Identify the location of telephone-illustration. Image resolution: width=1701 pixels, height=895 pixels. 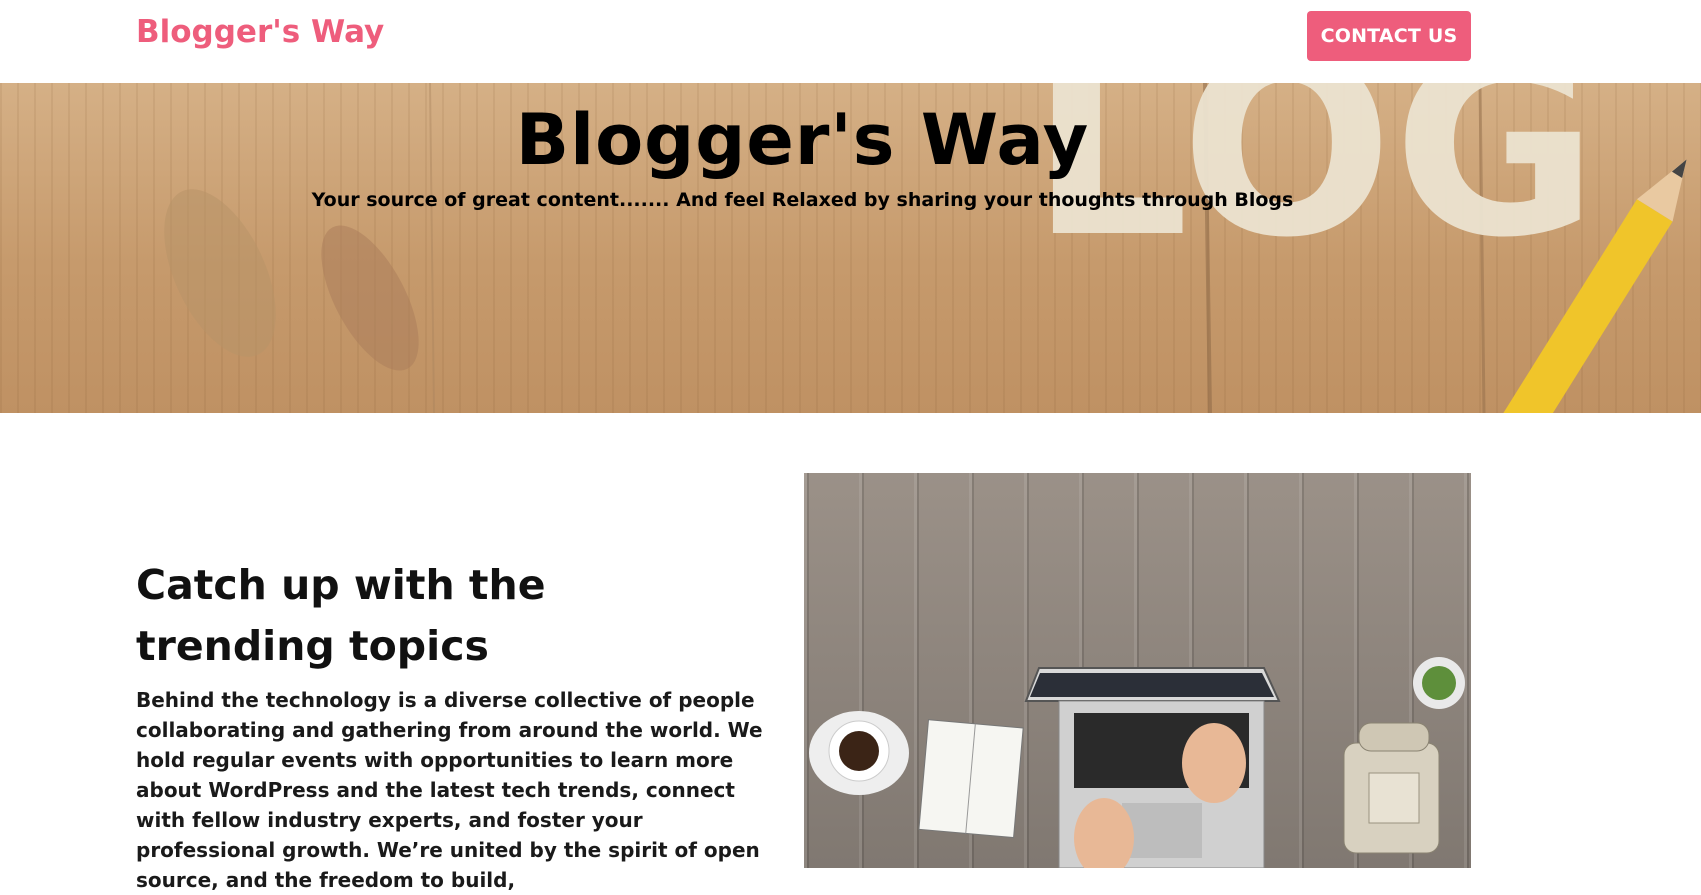
(1391, 788).